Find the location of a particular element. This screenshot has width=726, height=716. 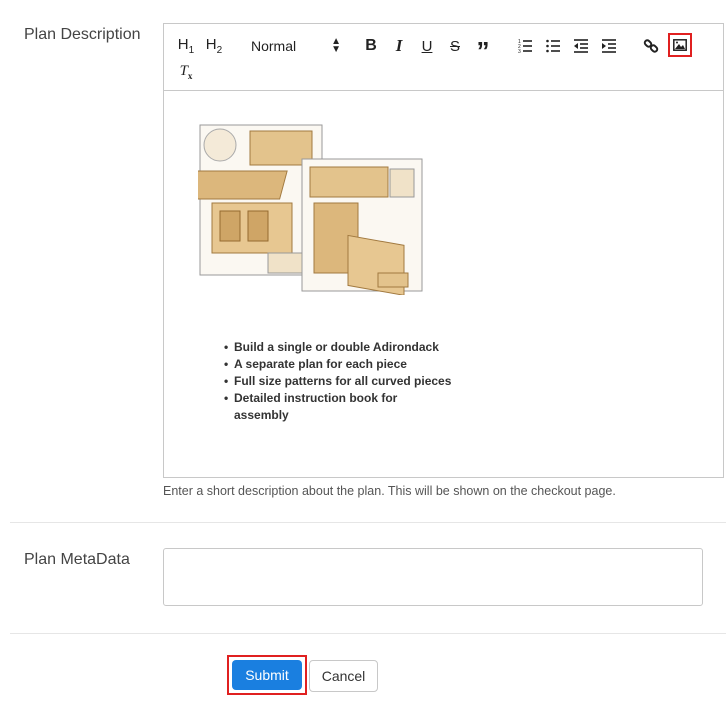

select-arrows-icon: ▲ ▼ is located at coordinates (336, 45).